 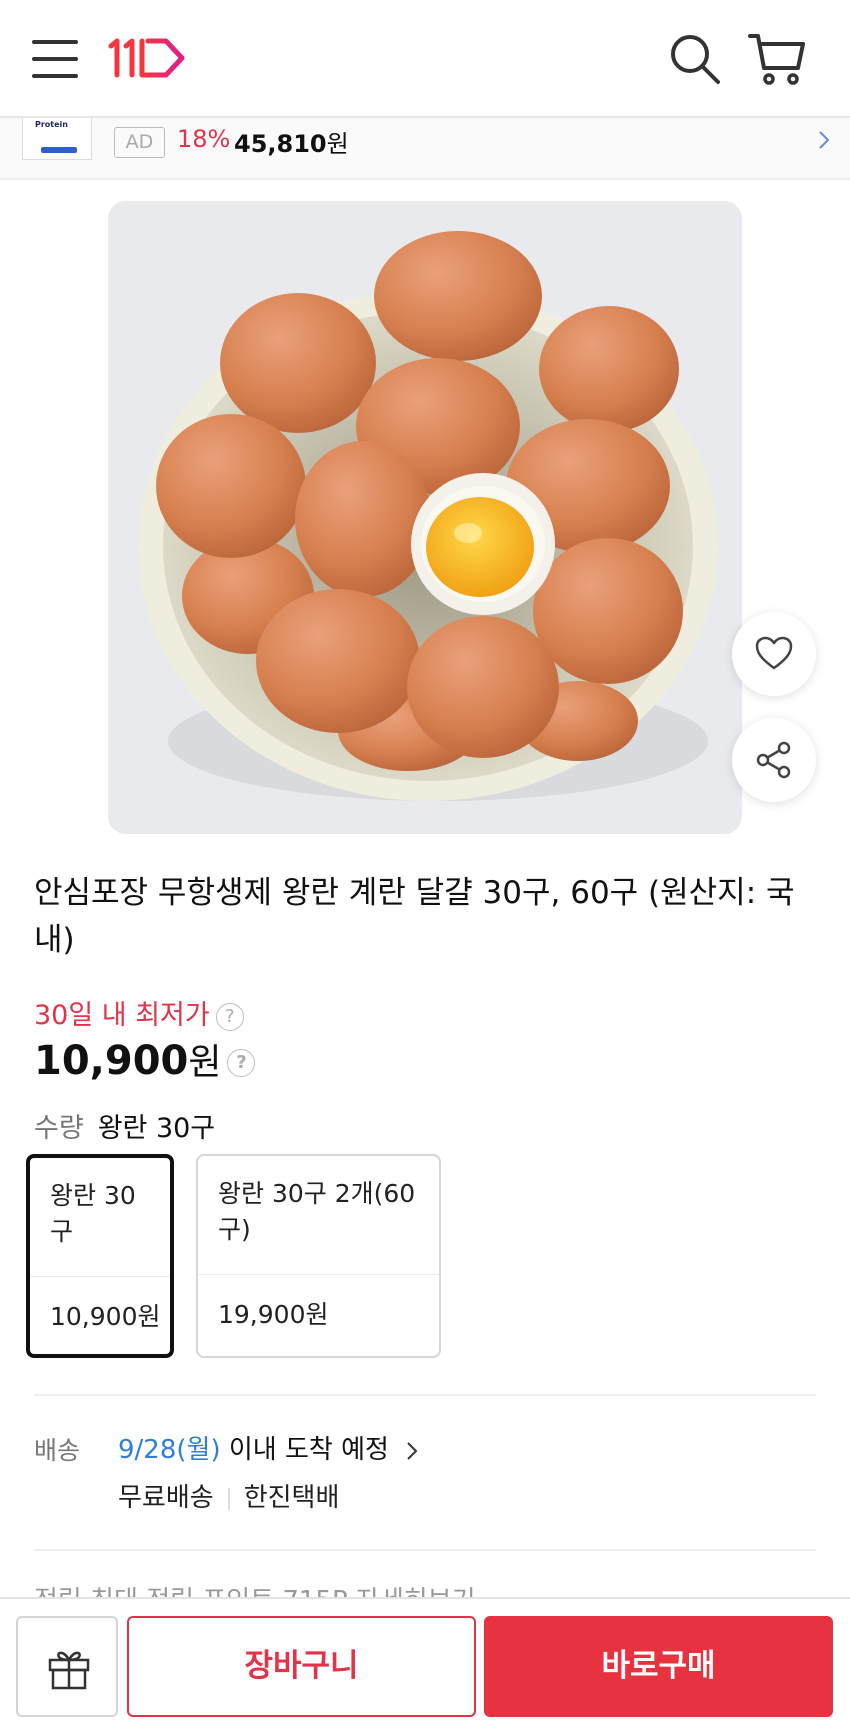 What do you see at coordinates (111, 1061) in the screenshot?
I see `price-value: 10,900` at bounding box center [111, 1061].